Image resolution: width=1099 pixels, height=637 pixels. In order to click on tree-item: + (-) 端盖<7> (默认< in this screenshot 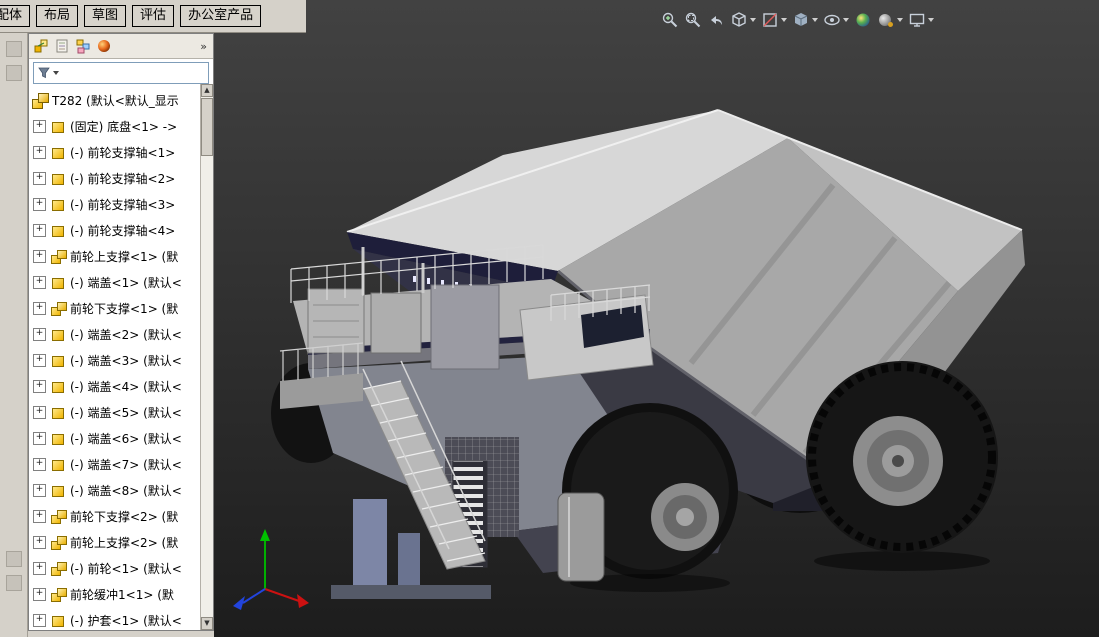, I will do `click(121, 464)`.